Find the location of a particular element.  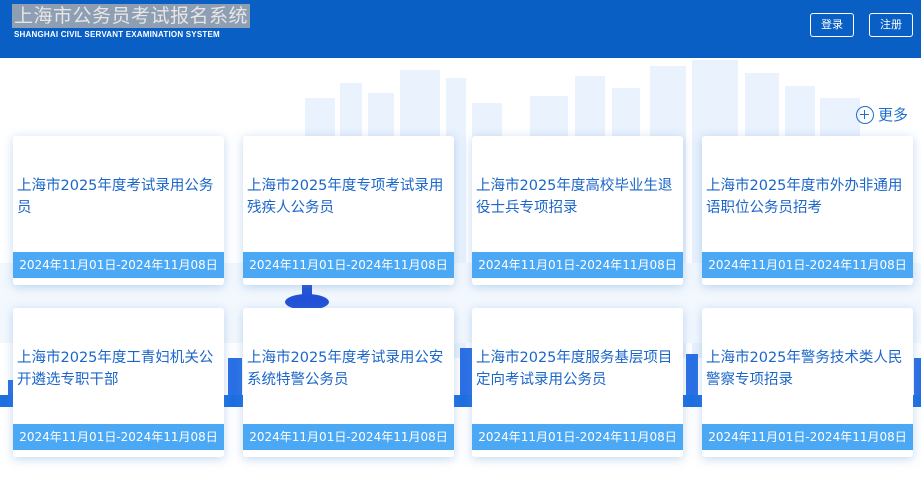

more-link: 更多 is located at coordinates (882, 114).